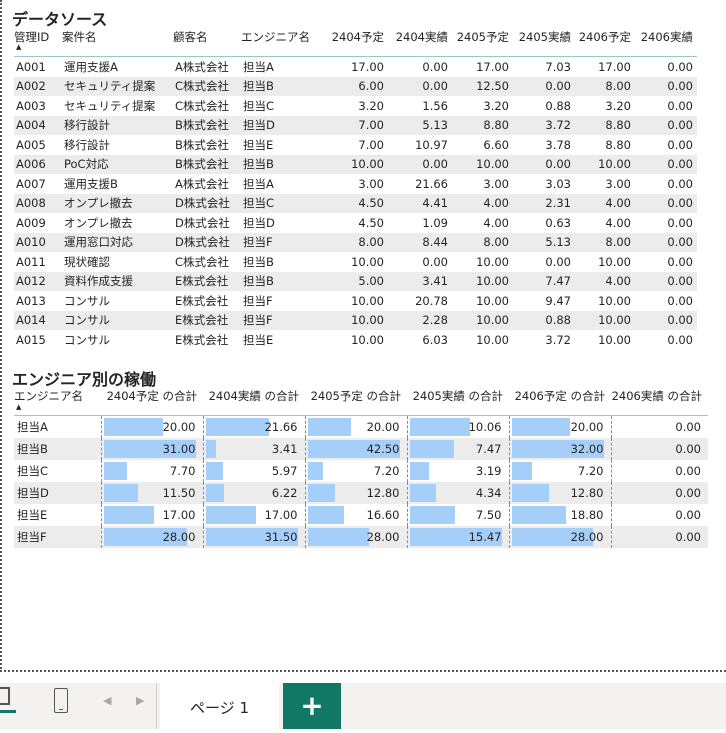 Image resolution: width=726 pixels, height=733 pixels. Describe the element at coordinates (254, 401) in the screenshot. I see `column-header: 2404実績 の合計` at that location.